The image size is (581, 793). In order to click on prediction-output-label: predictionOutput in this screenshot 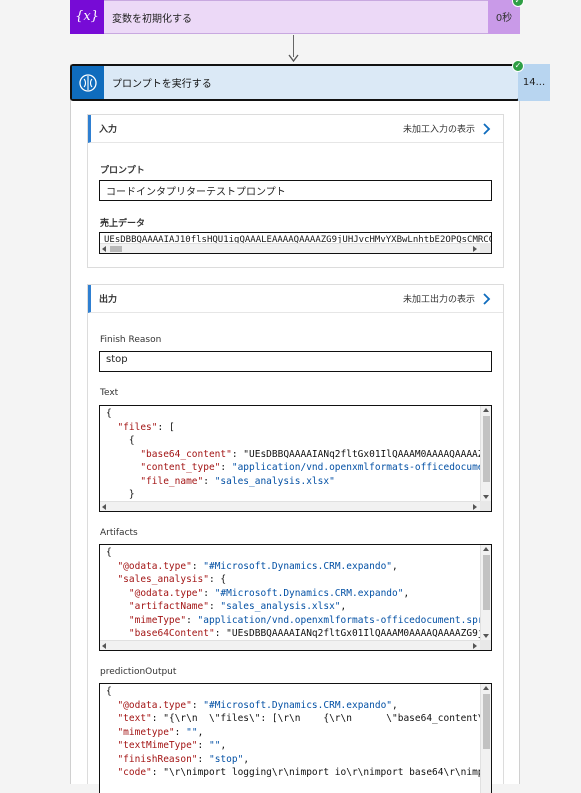, I will do `click(138, 672)`.